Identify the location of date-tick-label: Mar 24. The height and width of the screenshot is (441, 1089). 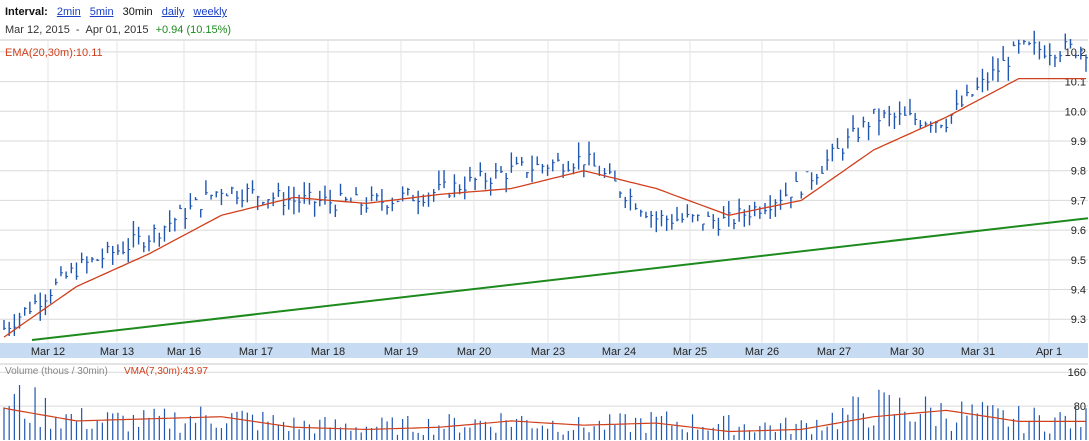
(619, 352).